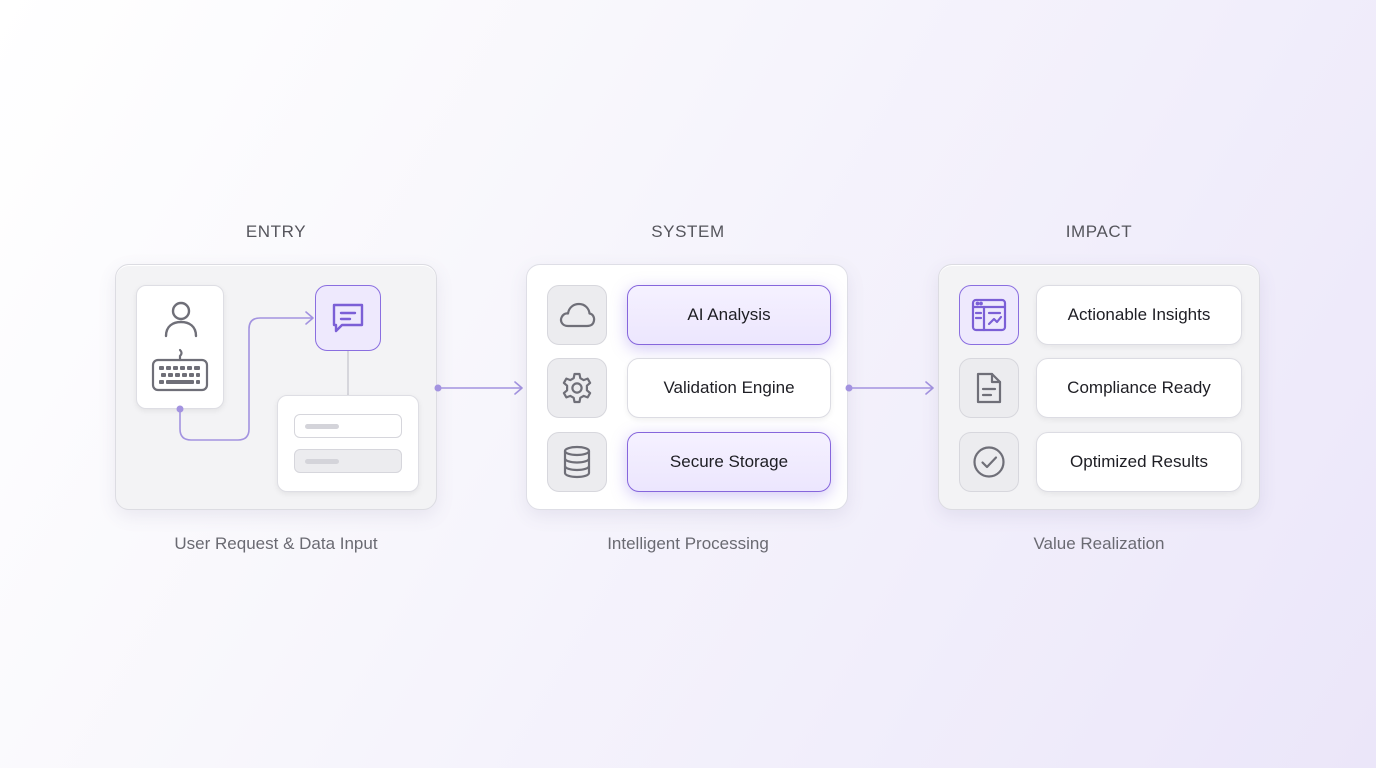 This screenshot has width=1376, height=768. What do you see at coordinates (276, 543) in the screenshot?
I see `entry-stage-caption: User Request & Data Input` at bounding box center [276, 543].